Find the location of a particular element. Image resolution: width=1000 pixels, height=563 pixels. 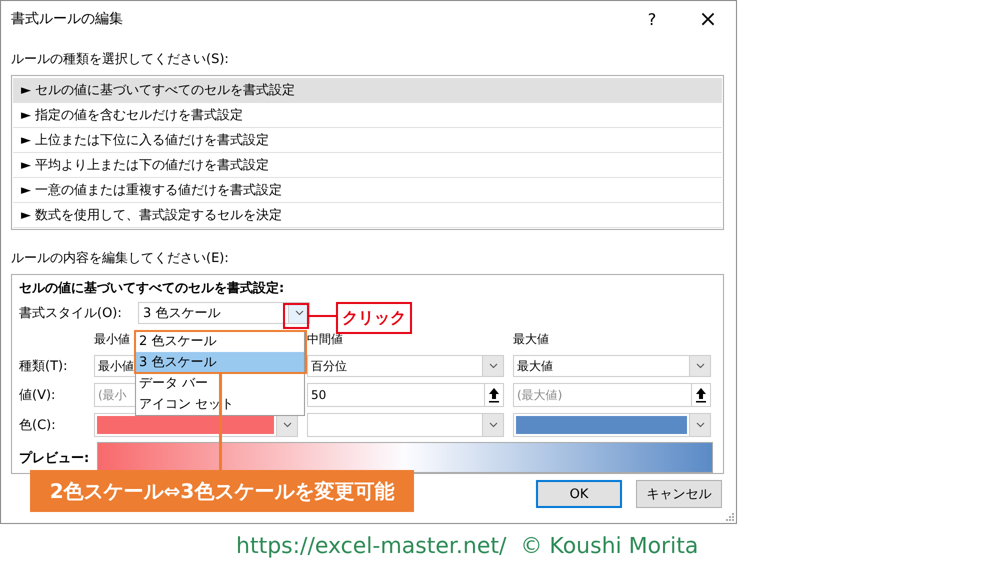

rule-type-item: ► 一意の値または重複する値だけを書式設定 is located at coordinates (367, 190).